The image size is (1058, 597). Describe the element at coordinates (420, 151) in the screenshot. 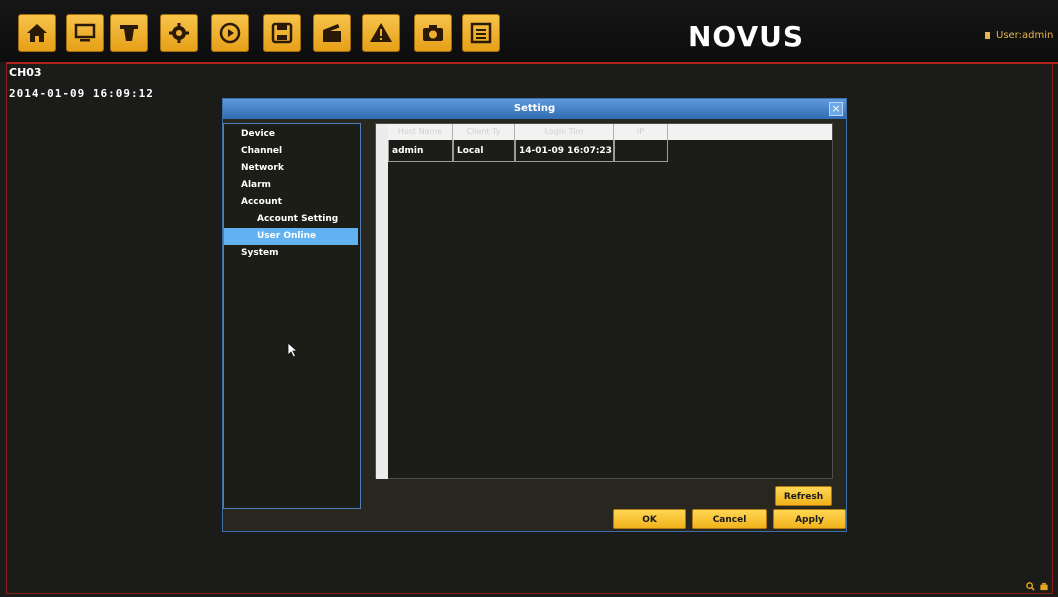

I see `cell-host-name: admin` at that location.